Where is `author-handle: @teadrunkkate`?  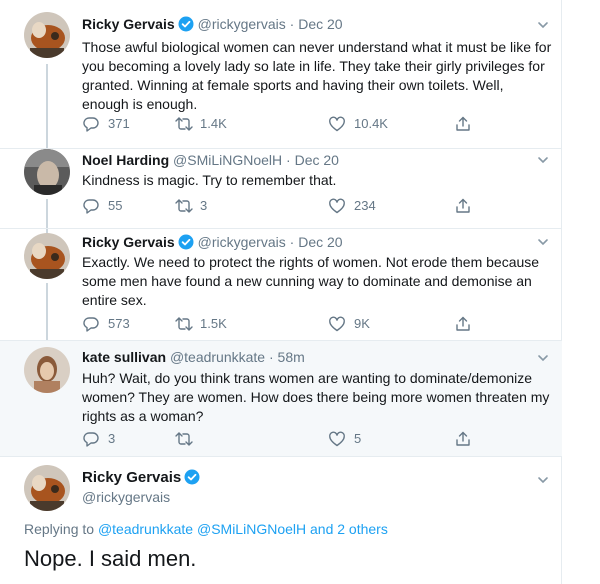 author-handle: @teadrunkkate is located at coordinates (217, 357).